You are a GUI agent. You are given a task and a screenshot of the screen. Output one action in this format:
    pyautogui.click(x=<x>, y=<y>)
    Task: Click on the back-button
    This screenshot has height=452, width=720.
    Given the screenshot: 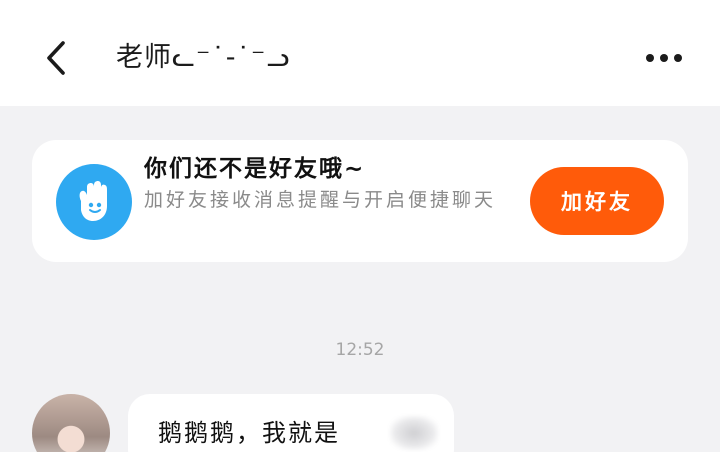 What is the action you would take?
    pyautogui.click(x=56, y=58)
    